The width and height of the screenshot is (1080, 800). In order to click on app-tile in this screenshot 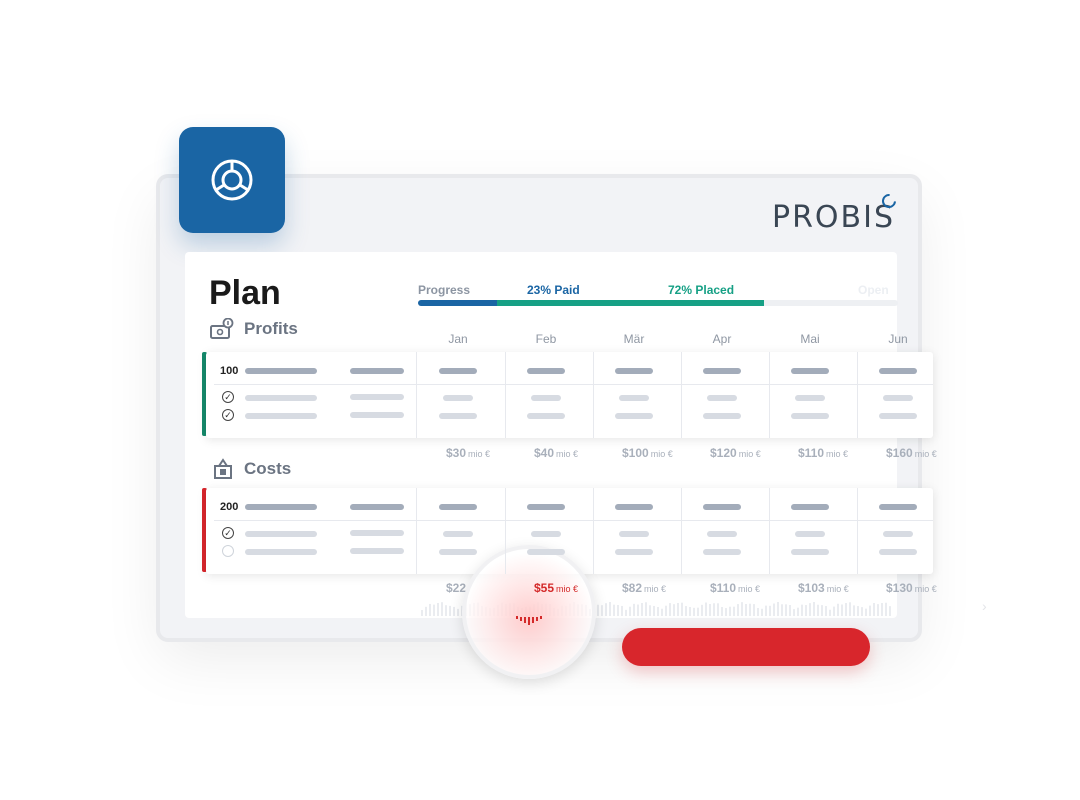, I will do `click(232, 180)`.